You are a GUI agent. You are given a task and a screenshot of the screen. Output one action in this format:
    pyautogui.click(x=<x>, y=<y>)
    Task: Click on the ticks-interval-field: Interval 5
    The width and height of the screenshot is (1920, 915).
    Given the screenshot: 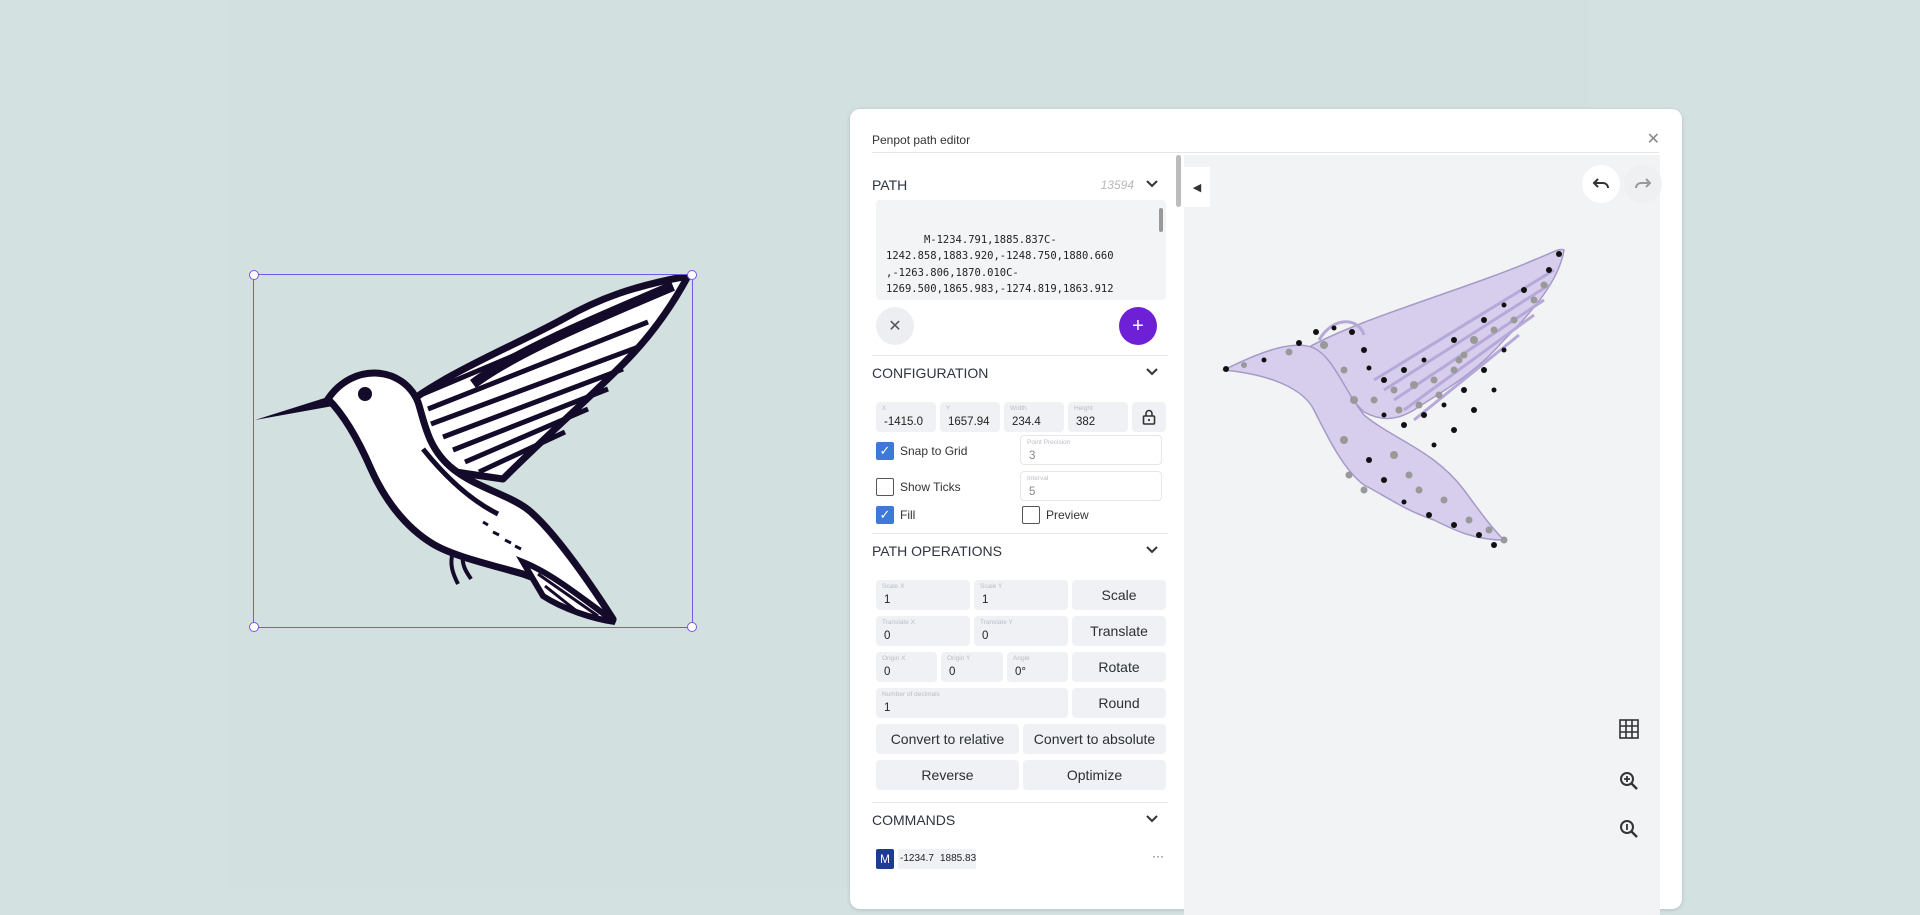 What is the action you would take?
    pyautogui.click(x=1091, y=486)
    